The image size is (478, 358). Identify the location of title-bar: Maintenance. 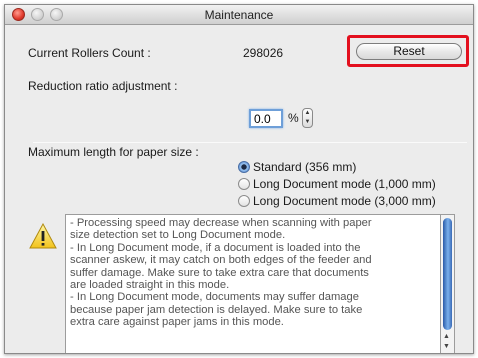
(239, 15).